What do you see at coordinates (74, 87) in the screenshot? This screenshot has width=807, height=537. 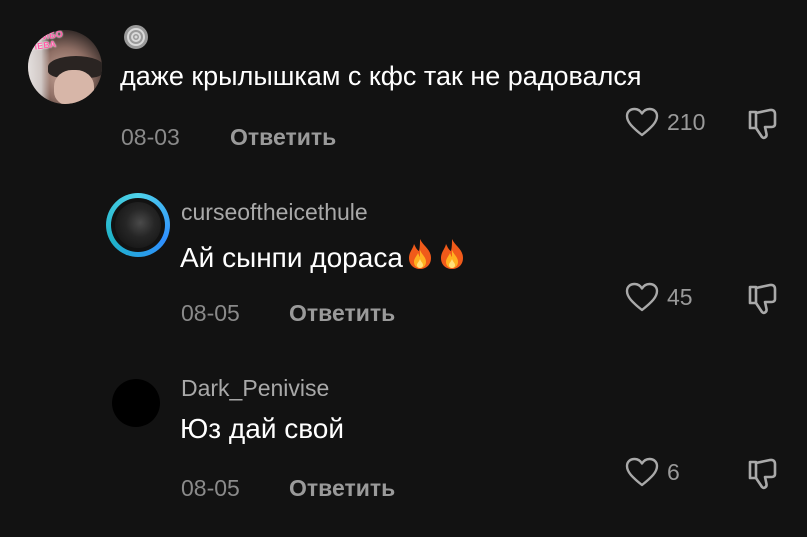 I see `avatar-face` at bounding box center [74, 87].